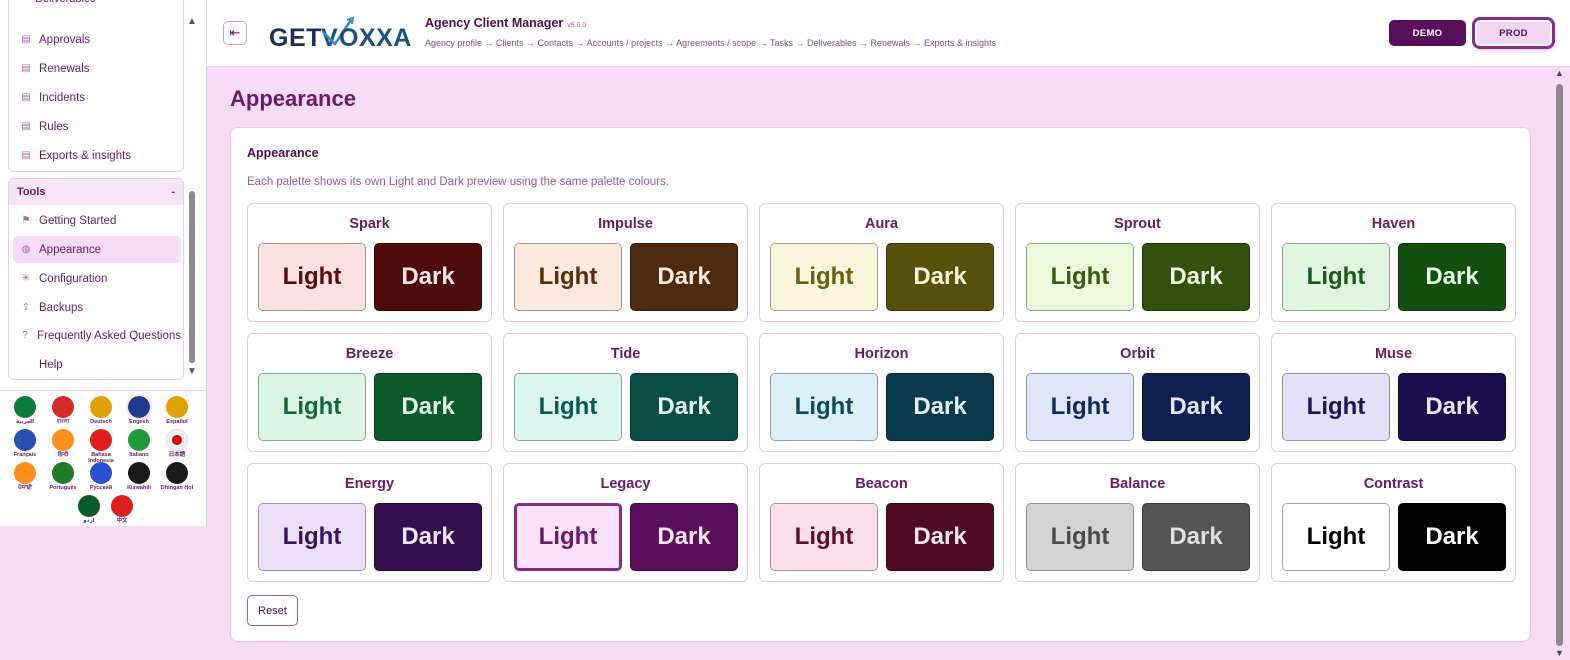 The width and height of the screenshot is (1570, 660). Describe the element at coordinates (101, 445) in the screenshot. I see `language-option: Bahasa Indonesia` at that location.